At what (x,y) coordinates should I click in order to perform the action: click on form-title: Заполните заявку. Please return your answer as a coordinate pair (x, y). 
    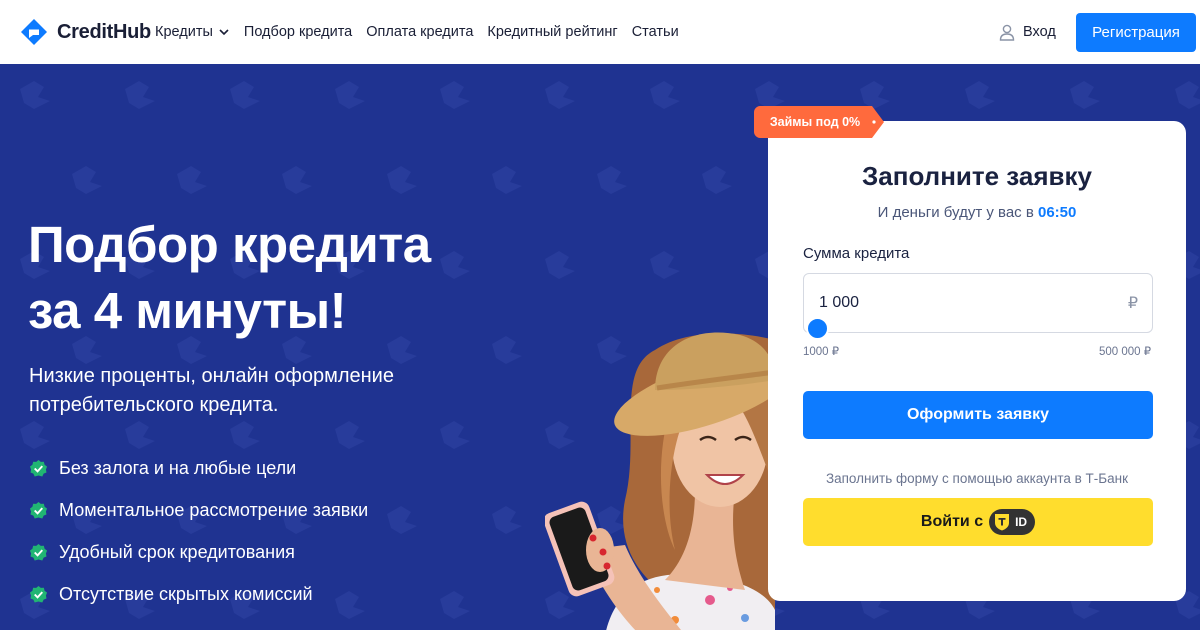
    Looking at the image, I should click on (977, 176).